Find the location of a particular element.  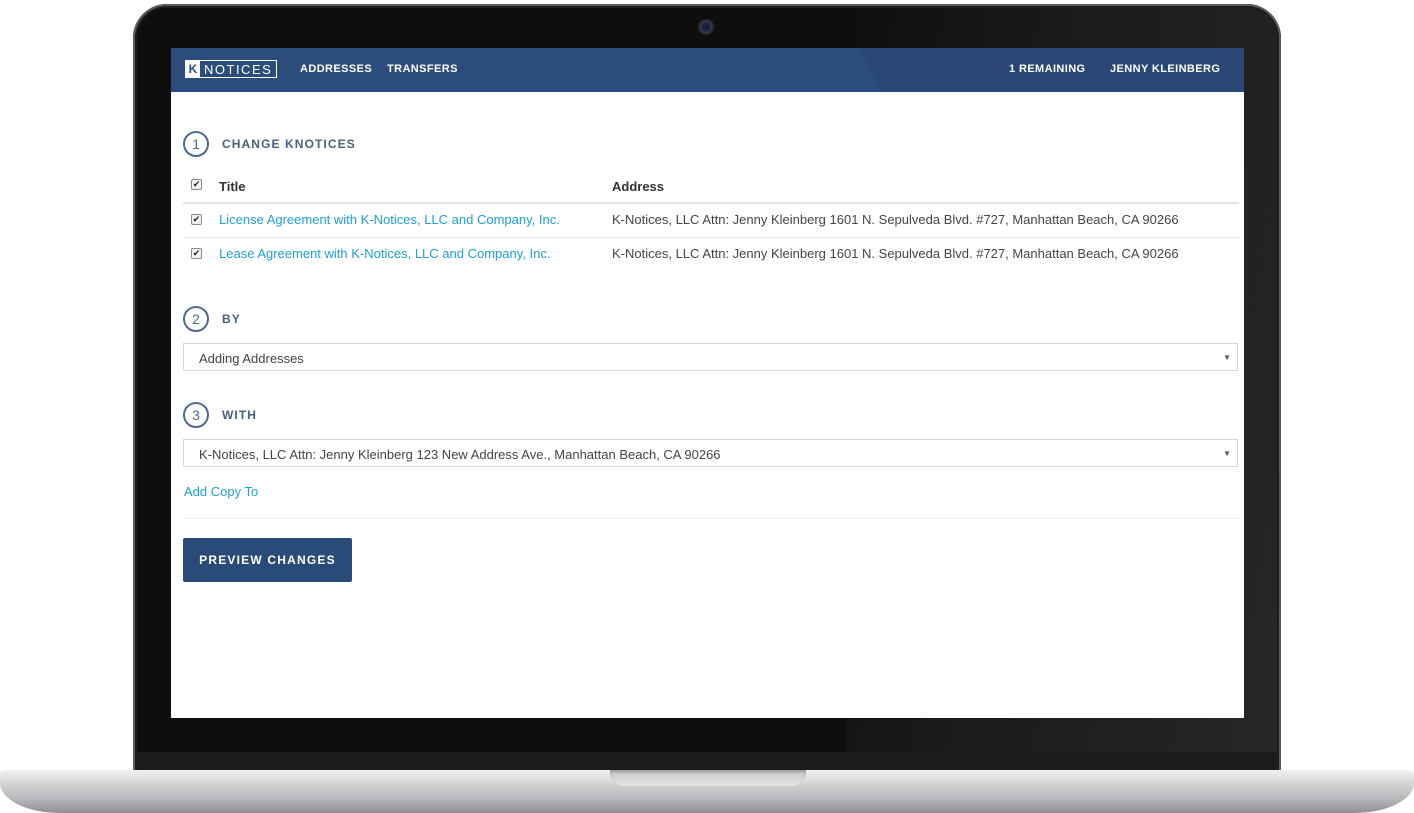

logo-text: NOTICES is located at coordinates (238, 69).